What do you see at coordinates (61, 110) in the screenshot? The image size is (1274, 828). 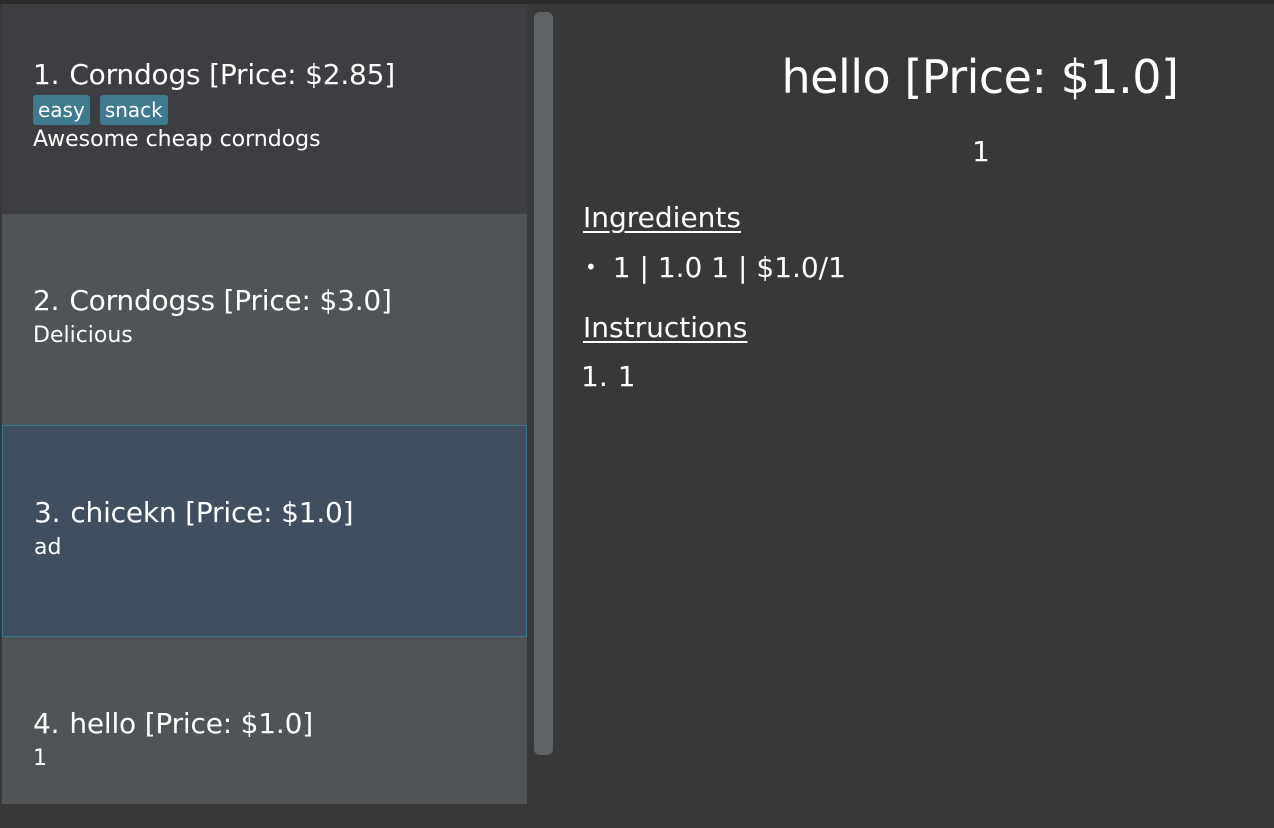 I see `tag-badge: easy` at bounding box center [61, 110].